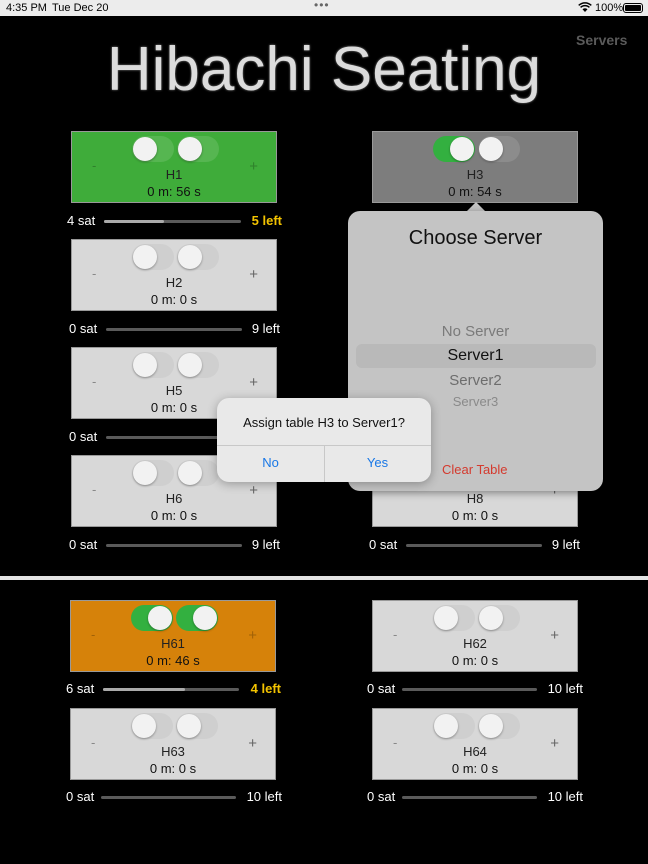  I want to click on table-stats-h62: 0 sat 10 left, so click(475, 689).